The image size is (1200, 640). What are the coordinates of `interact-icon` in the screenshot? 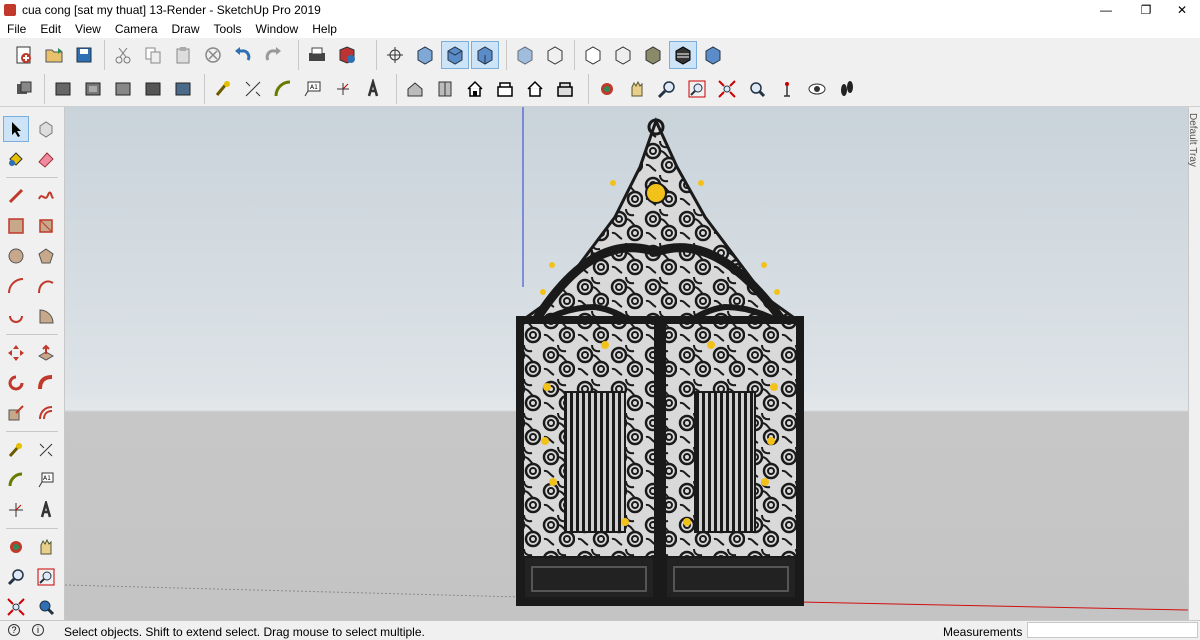 It's located at (123, 89).